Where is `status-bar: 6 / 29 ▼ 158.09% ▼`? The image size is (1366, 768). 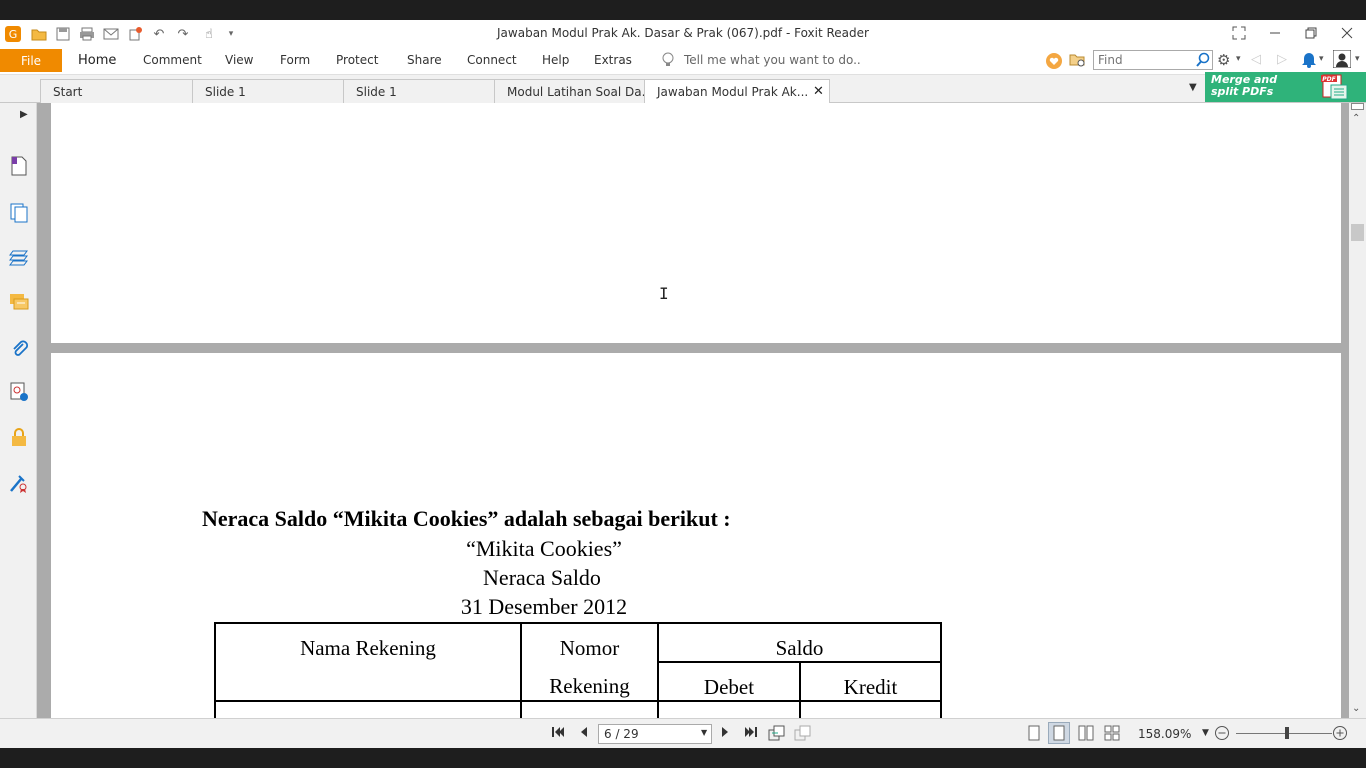 status-bar: 6 / 29 ▼ 158.09% ▼ is located at coordinates (683, 733).